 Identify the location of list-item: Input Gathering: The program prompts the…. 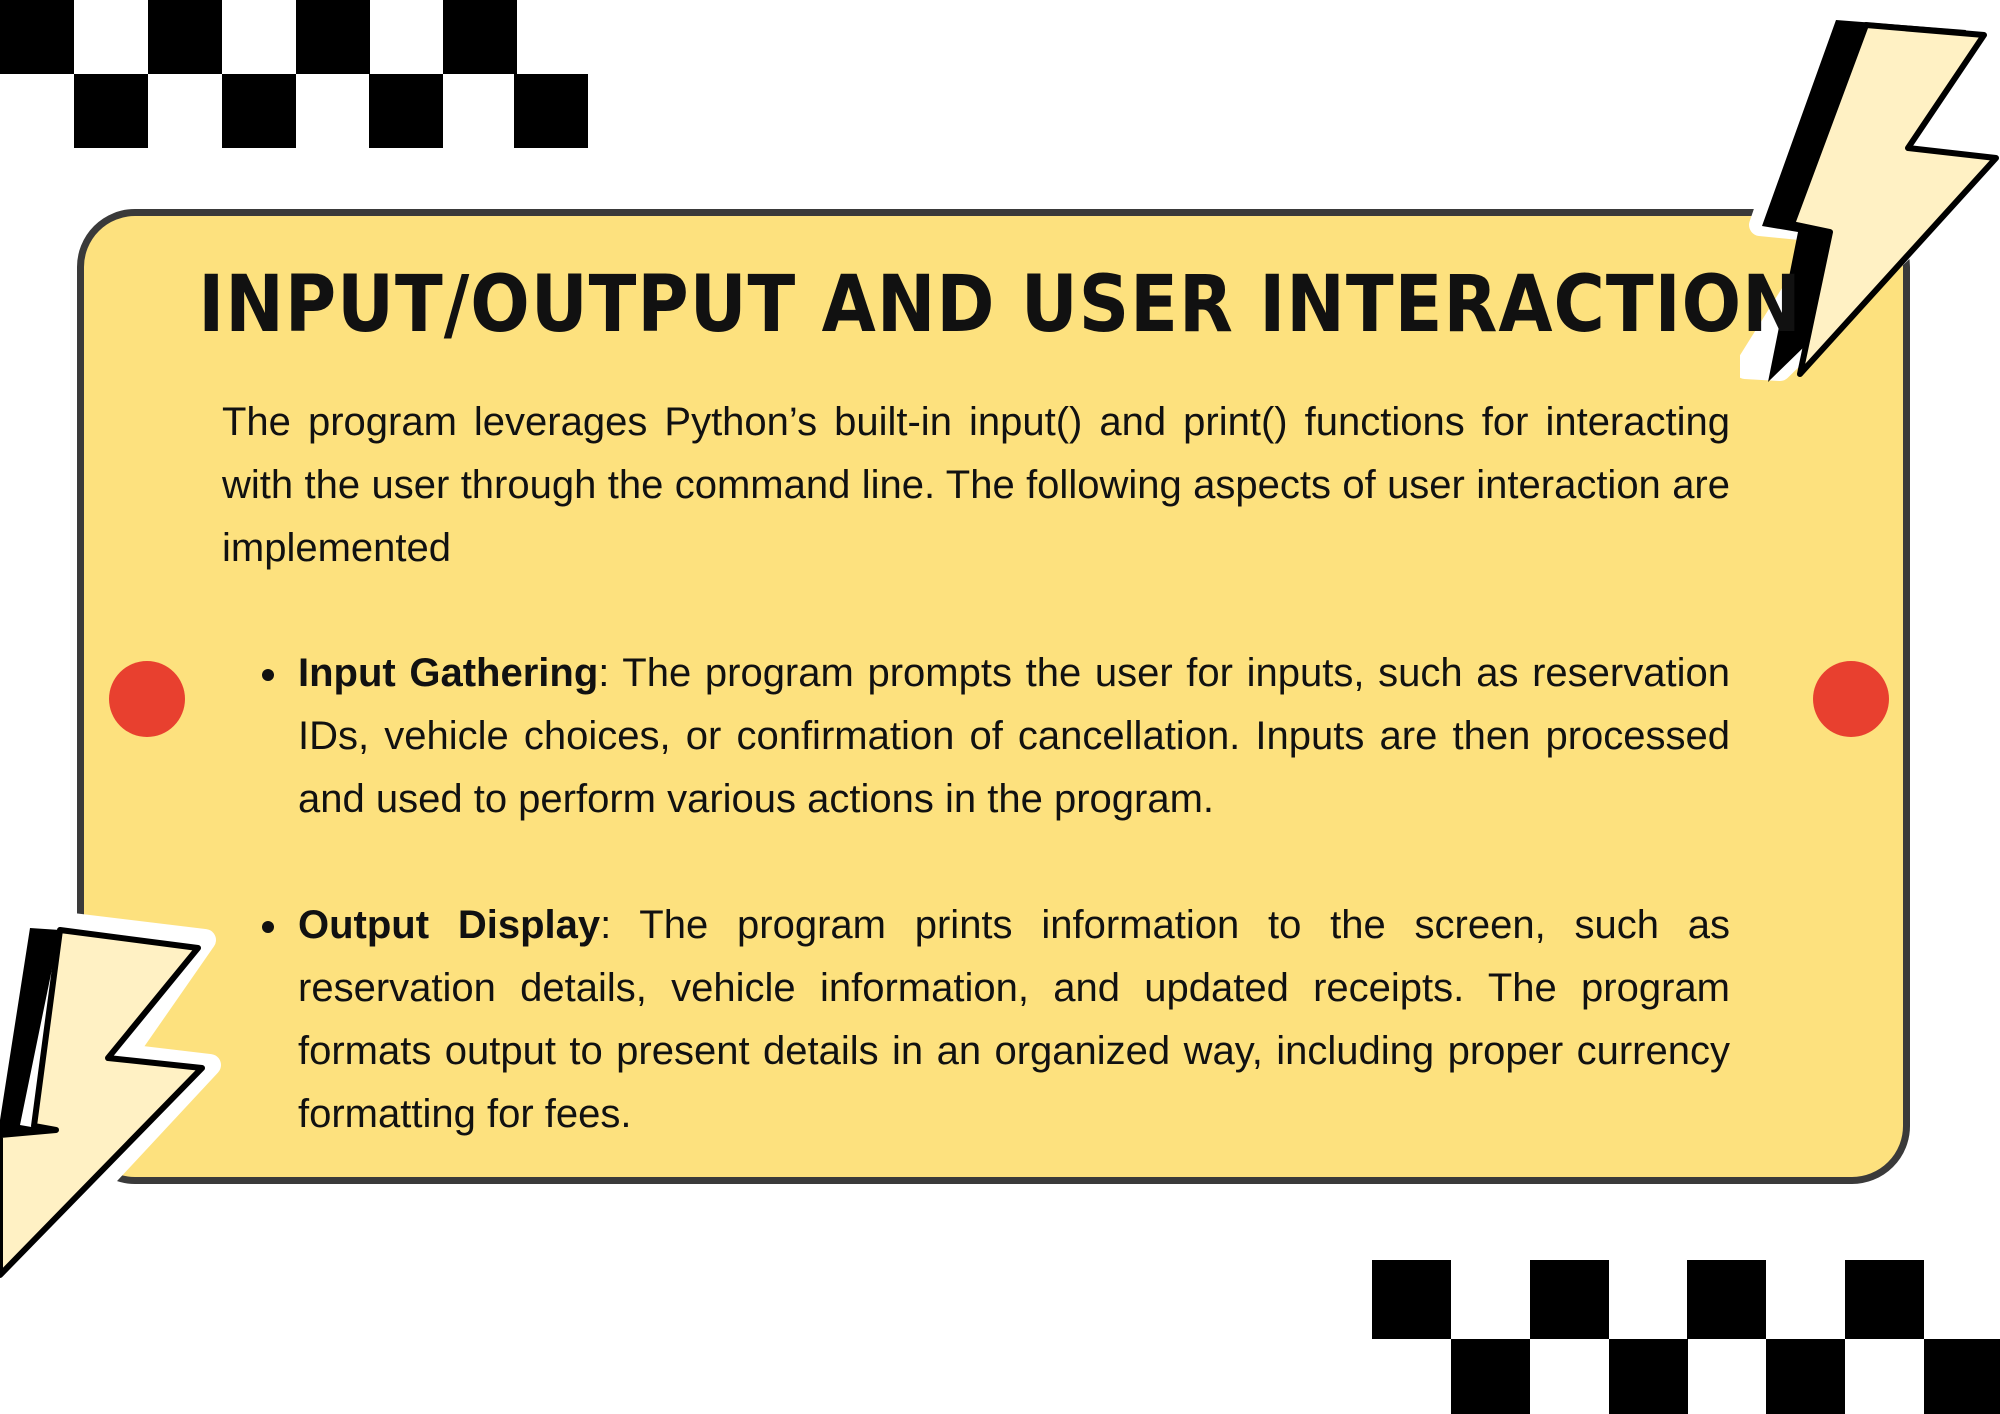
(996, 736).